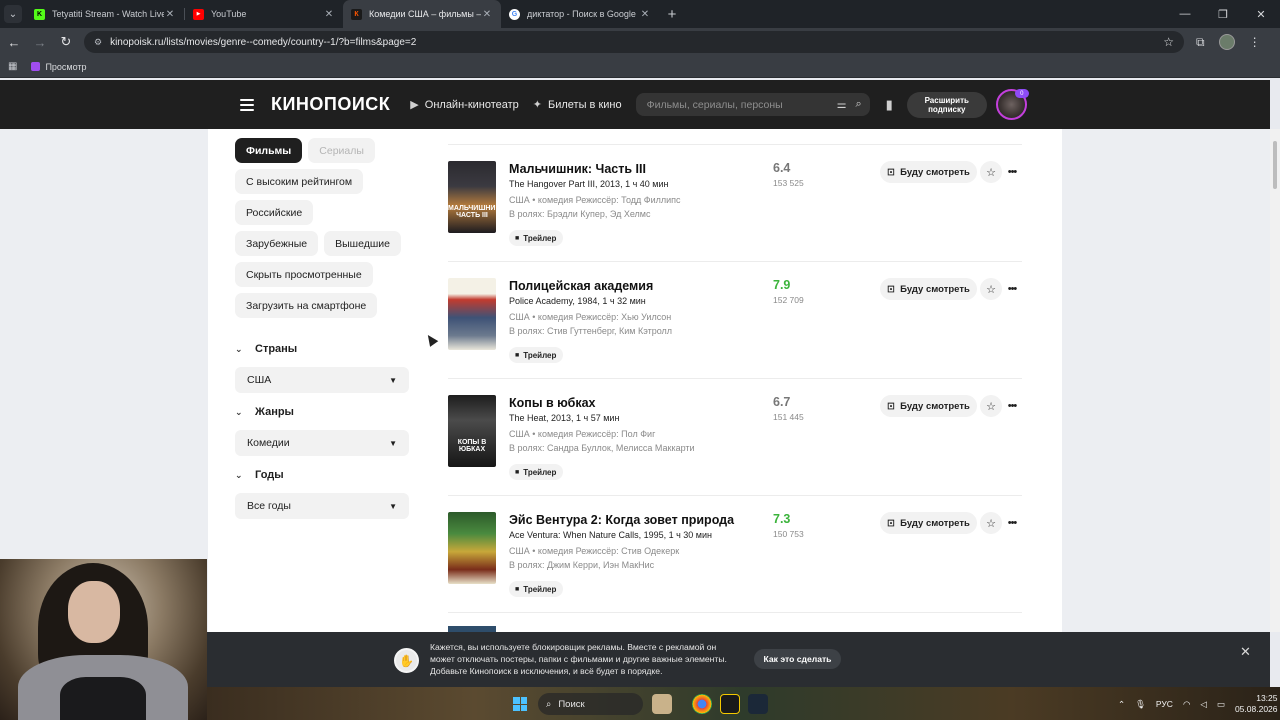 The width and height of the screenshot is (1280, 720). I want to click on how-to-button: Как это сделать, so click(797, 659).